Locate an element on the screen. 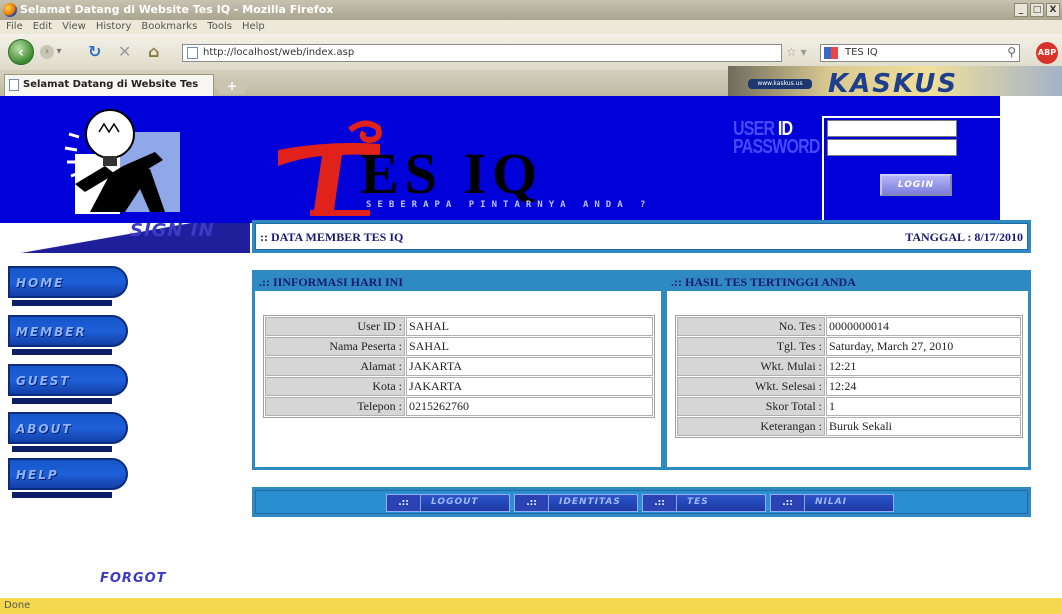 The width and height of the screenshot is (1062, 614). site-tagline: SEBERAPA PINTARNYA ANDA ? is located at coordinates (509, 205).